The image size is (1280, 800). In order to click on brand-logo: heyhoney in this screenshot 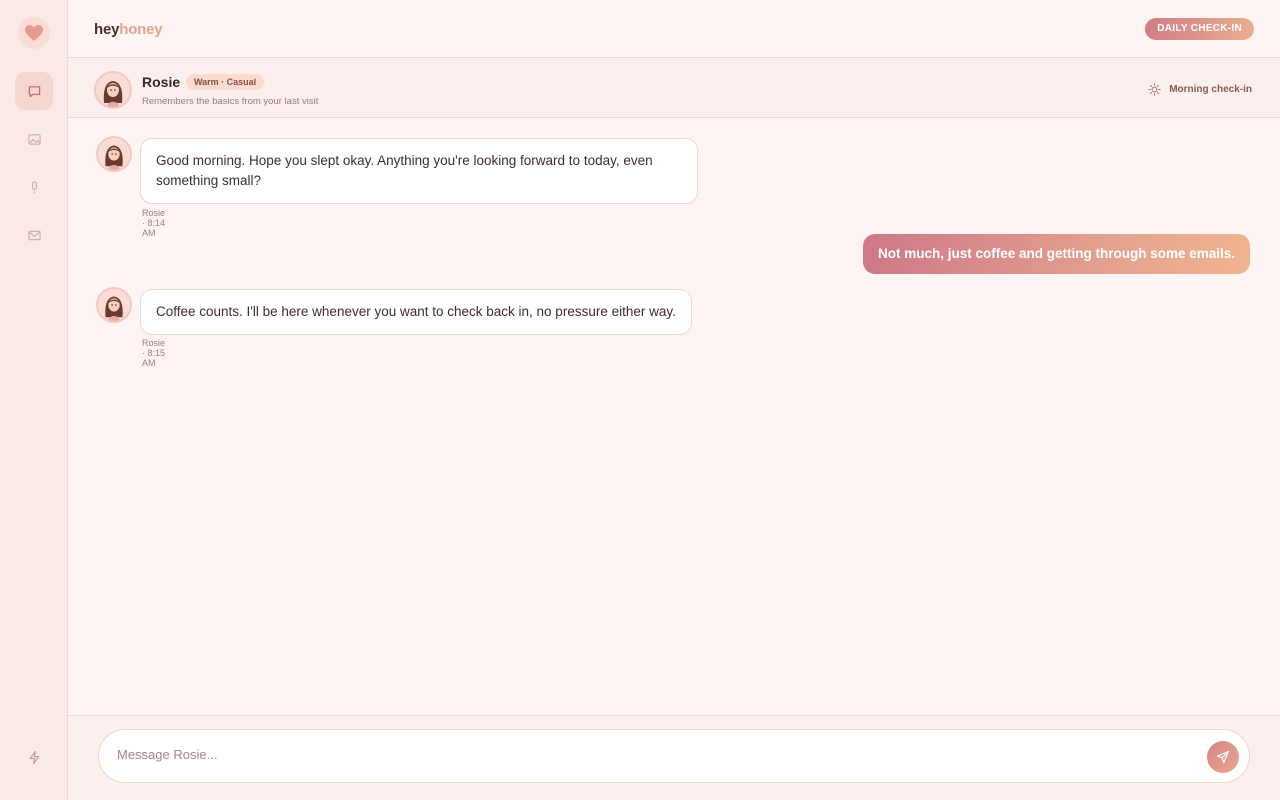, I will do `click(128, 29)`.